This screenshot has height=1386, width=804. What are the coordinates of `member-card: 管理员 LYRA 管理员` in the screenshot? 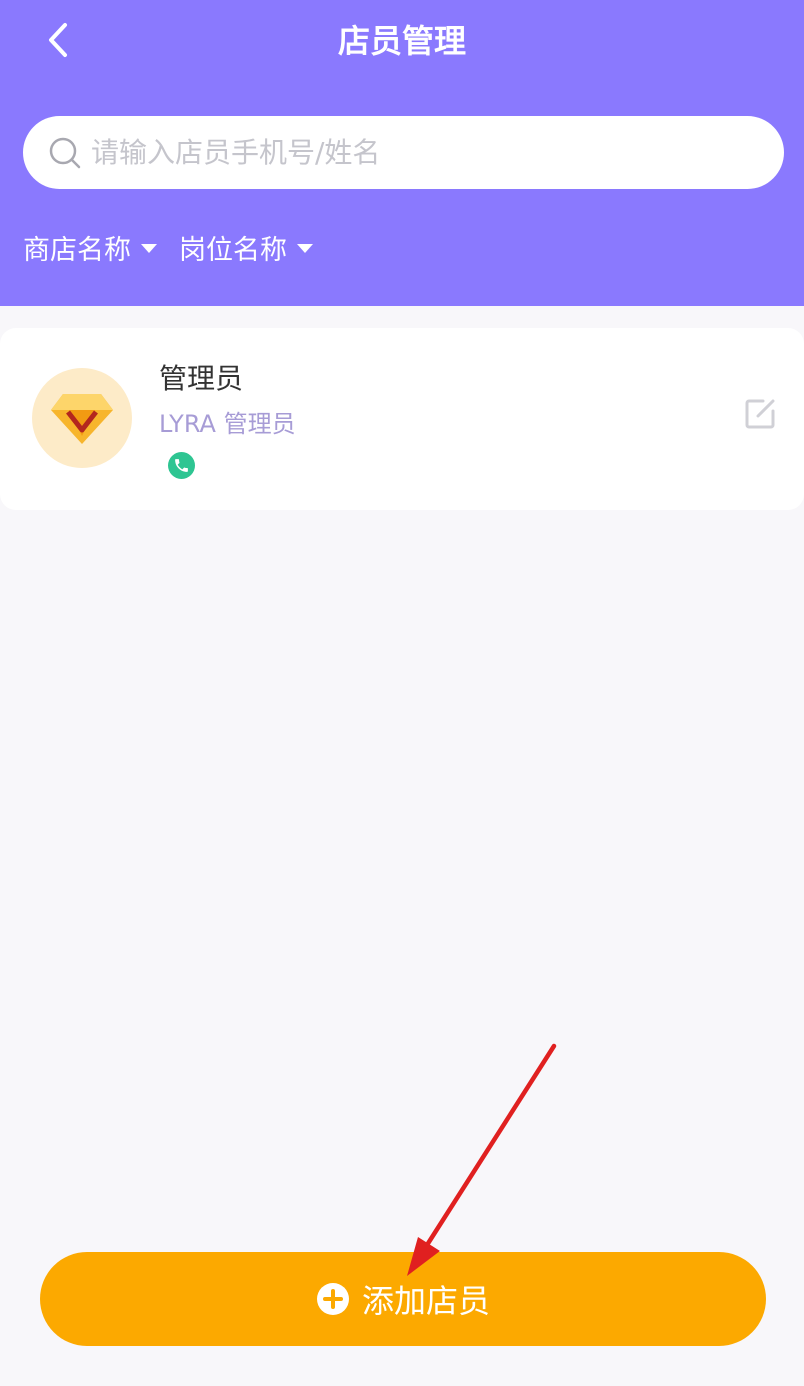 It's located at (402, 419).